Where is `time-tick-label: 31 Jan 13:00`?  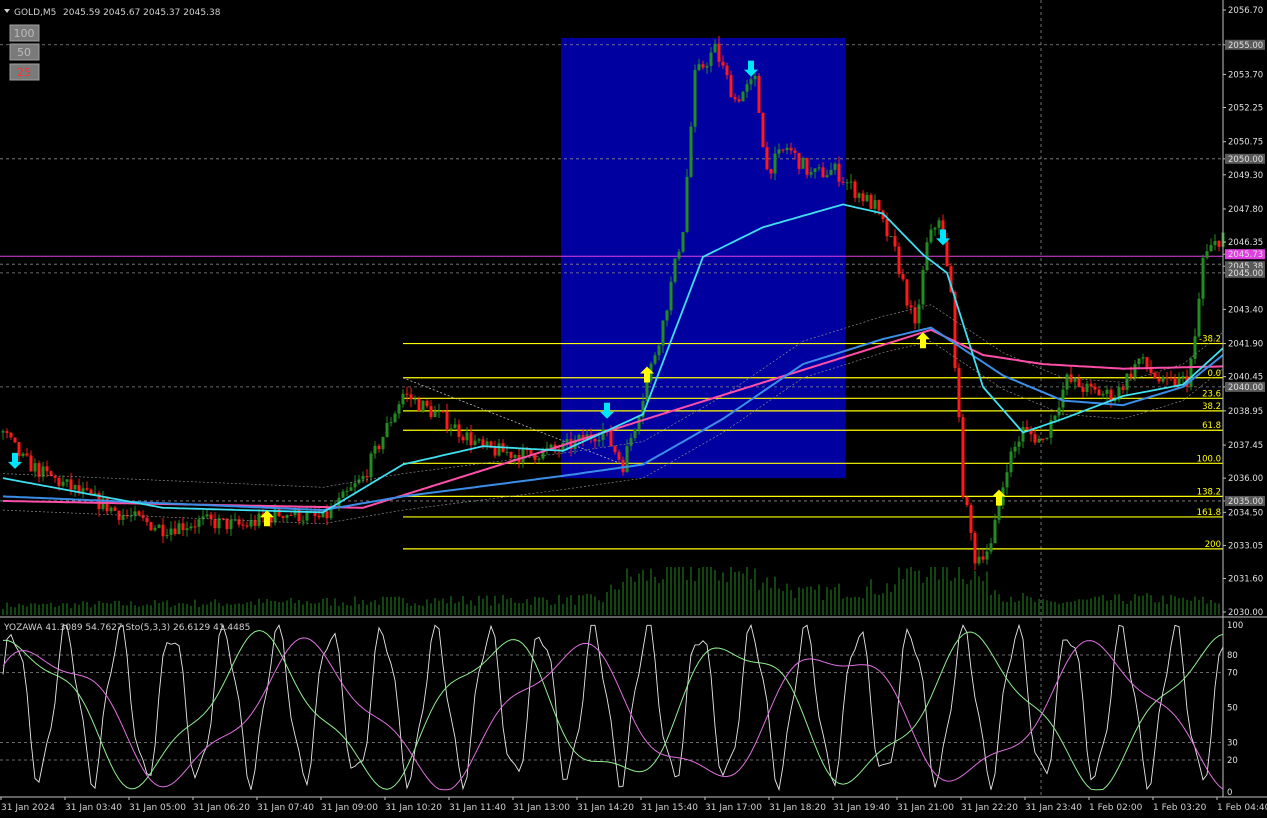 time-tick-label: 31 Jan 13:00 is located at coordinates (541, 808).